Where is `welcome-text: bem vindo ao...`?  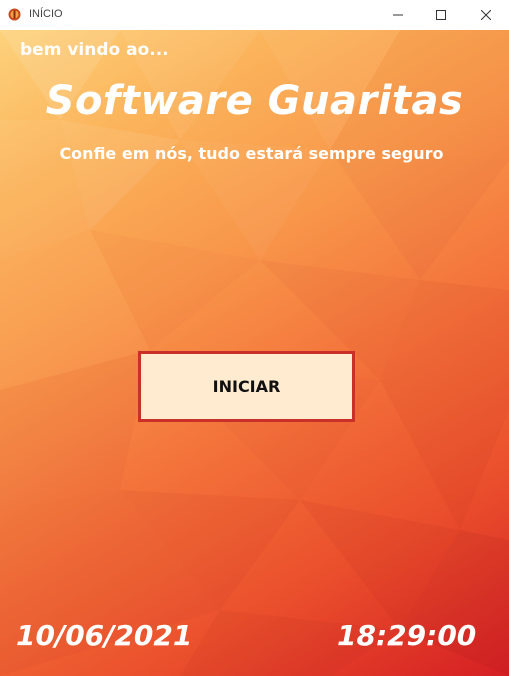 welcome-text: bem vindo ao... is located at coordinates (94, 50).